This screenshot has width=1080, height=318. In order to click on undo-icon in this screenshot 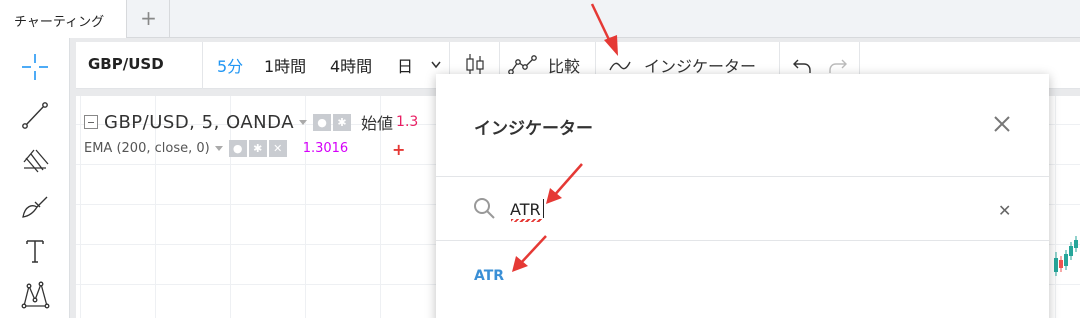, I will do `click(802, 66)`.